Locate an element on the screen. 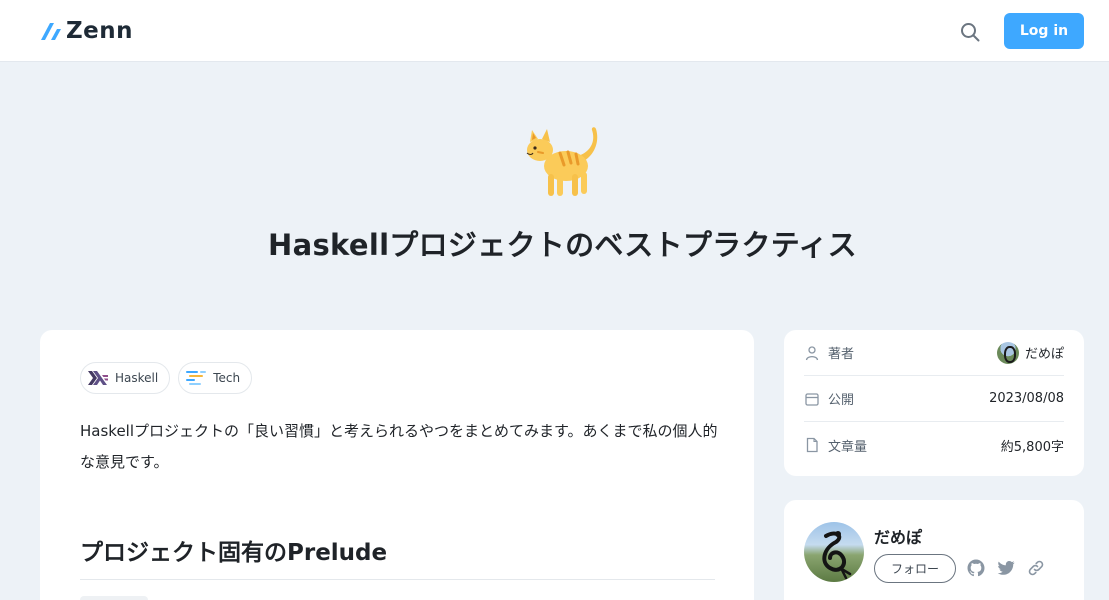  section-heading: プロジェクト固有のPrelude is located at coordinates (397, 556).